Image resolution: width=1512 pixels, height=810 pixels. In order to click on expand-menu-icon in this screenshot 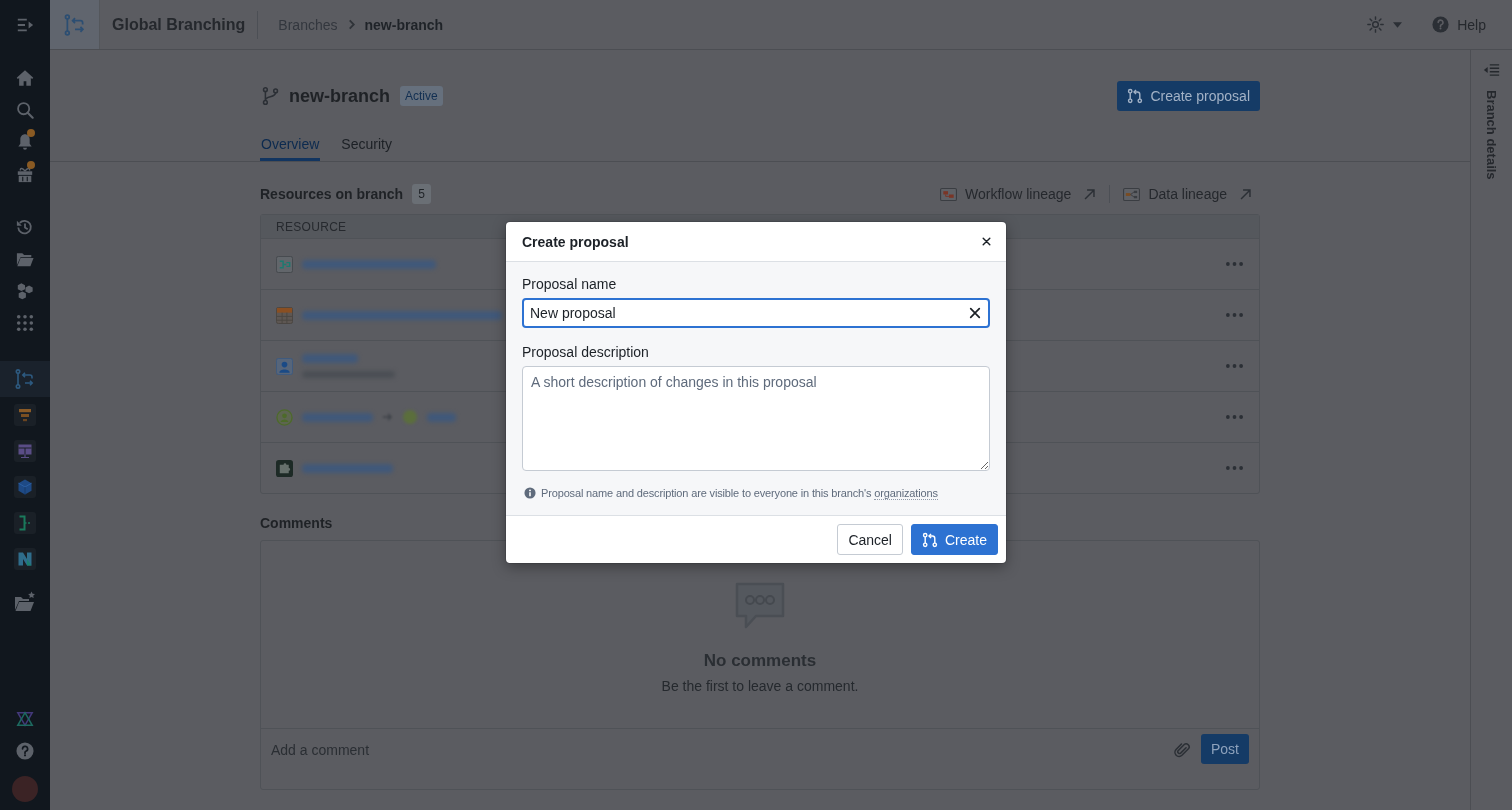, I will do `click(25, 25)`.